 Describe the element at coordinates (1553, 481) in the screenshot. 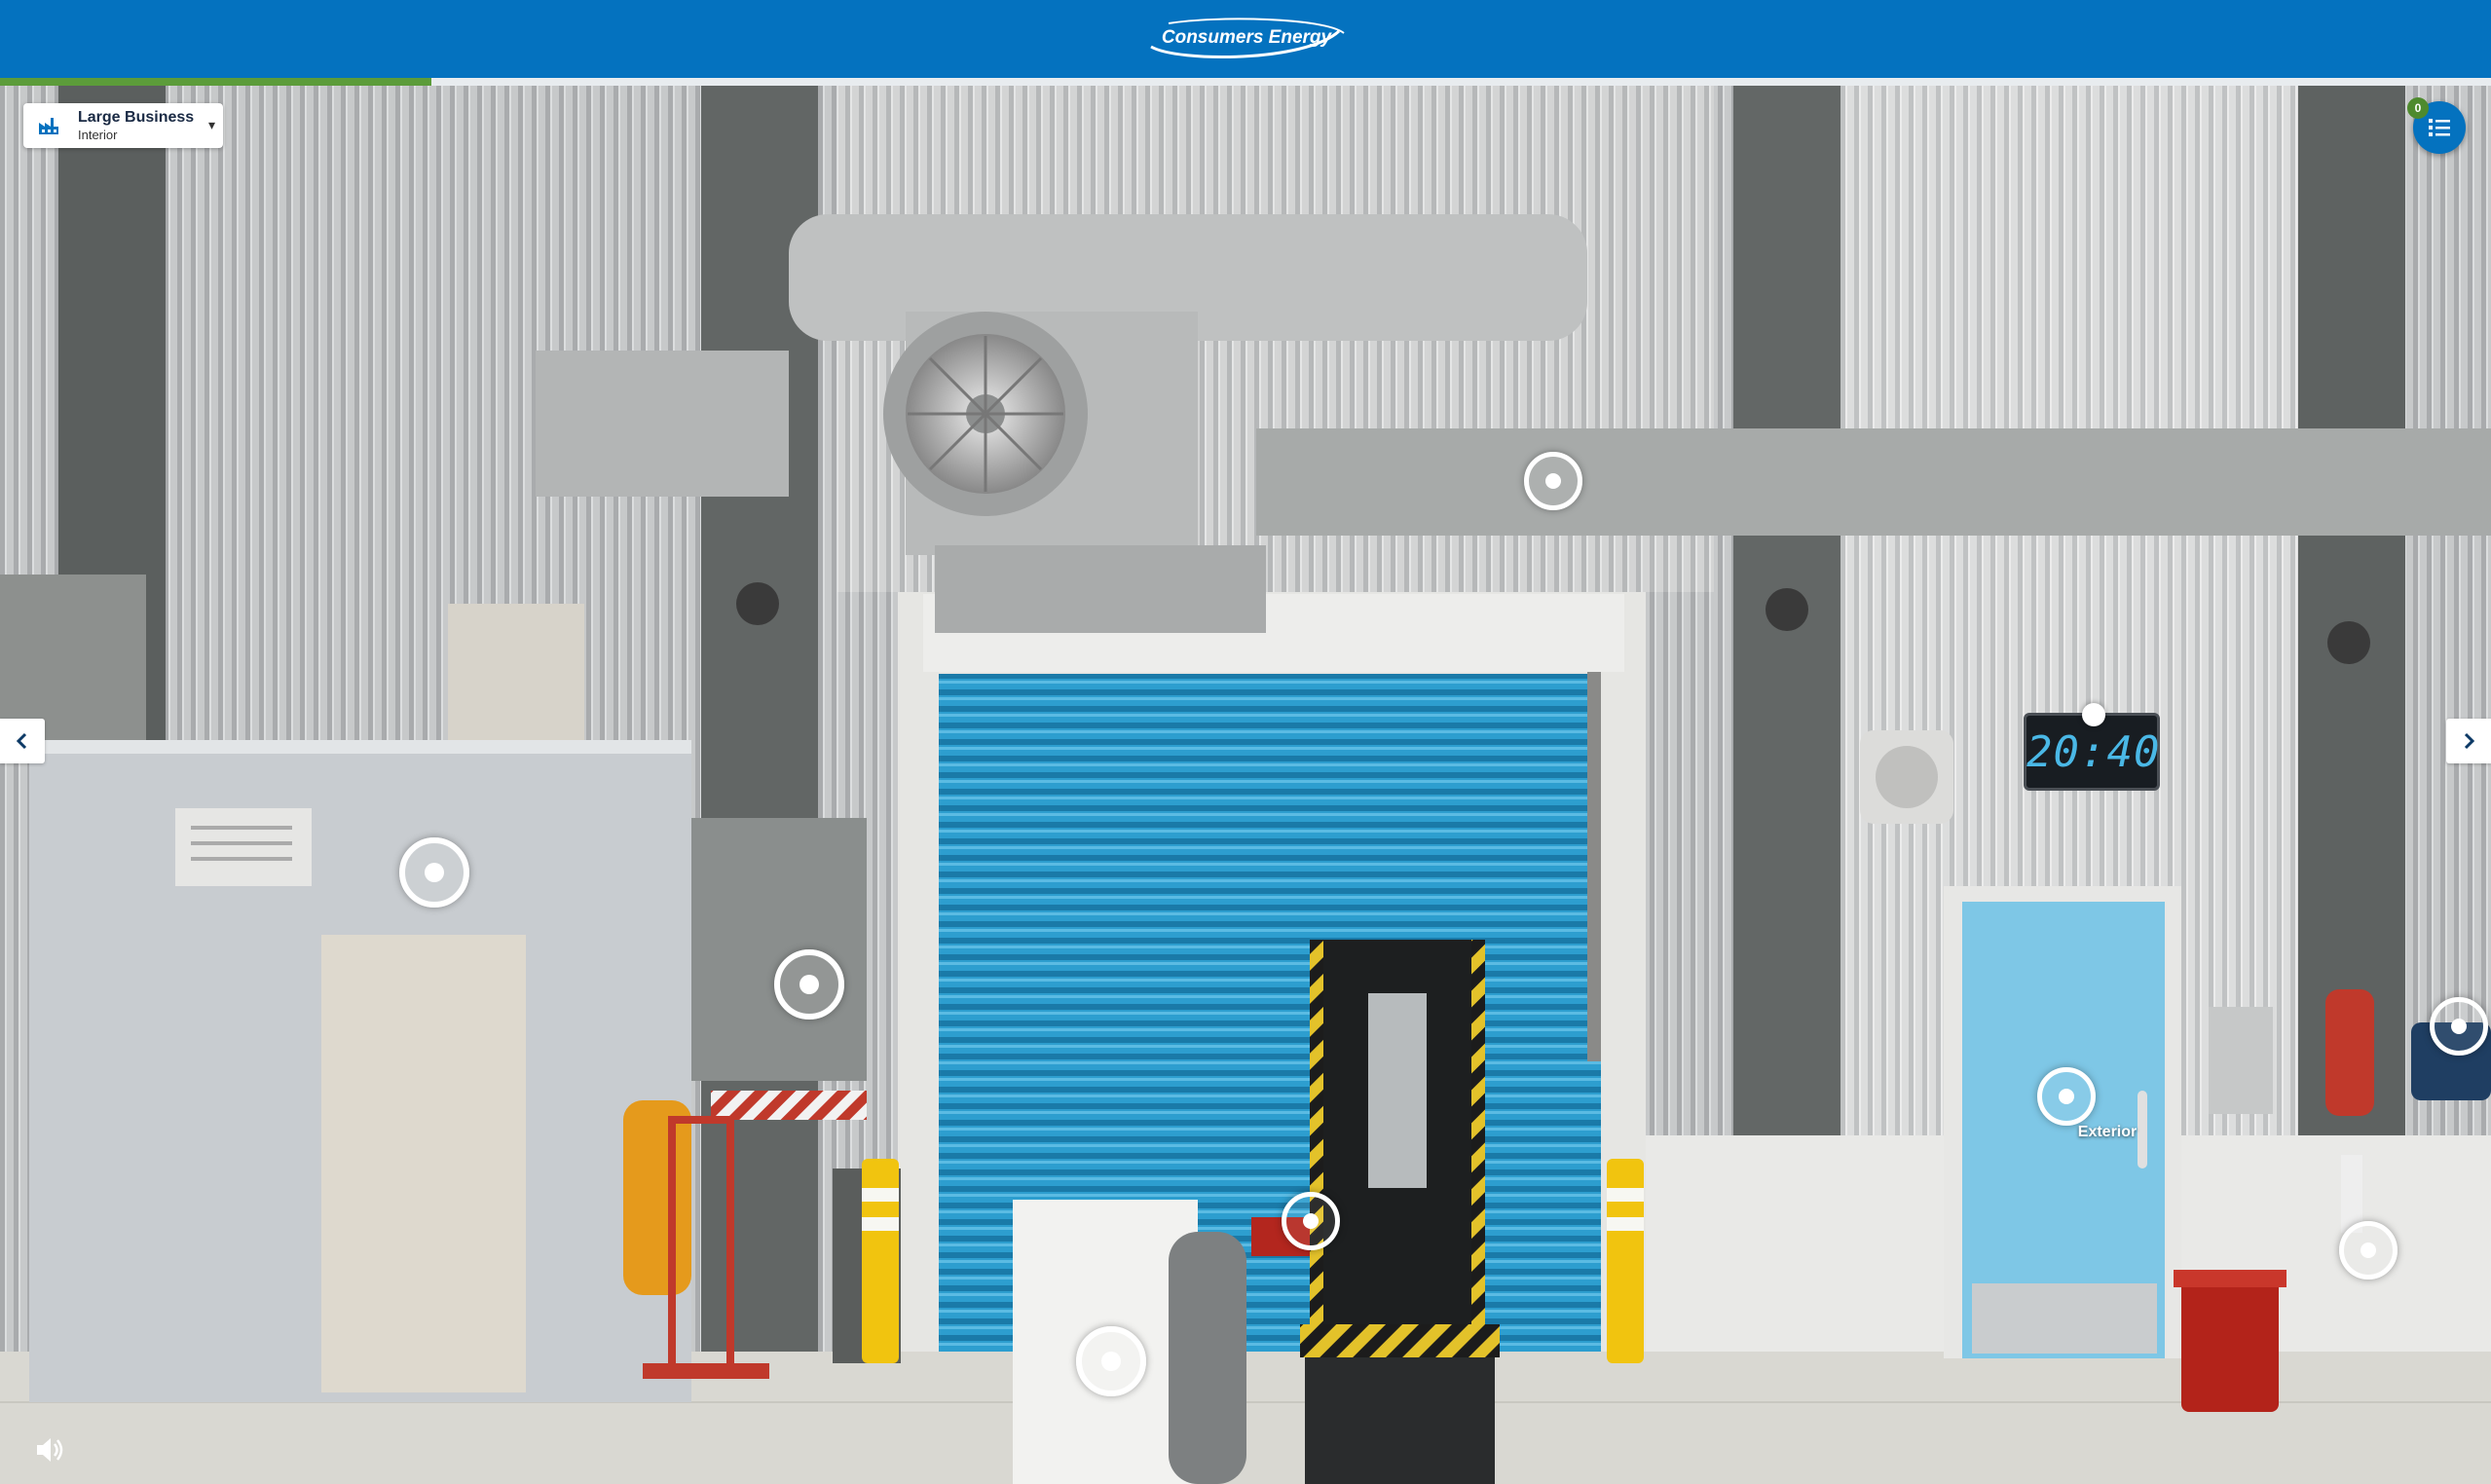

I see `hotspot-ductwork` at that location.